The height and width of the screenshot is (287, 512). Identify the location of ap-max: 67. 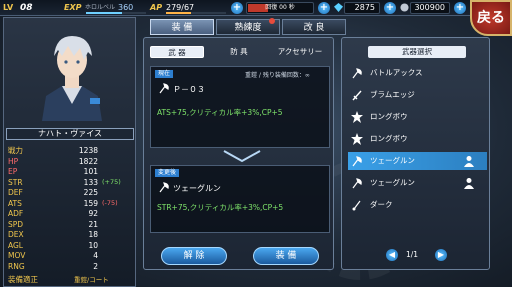
(189, 7).